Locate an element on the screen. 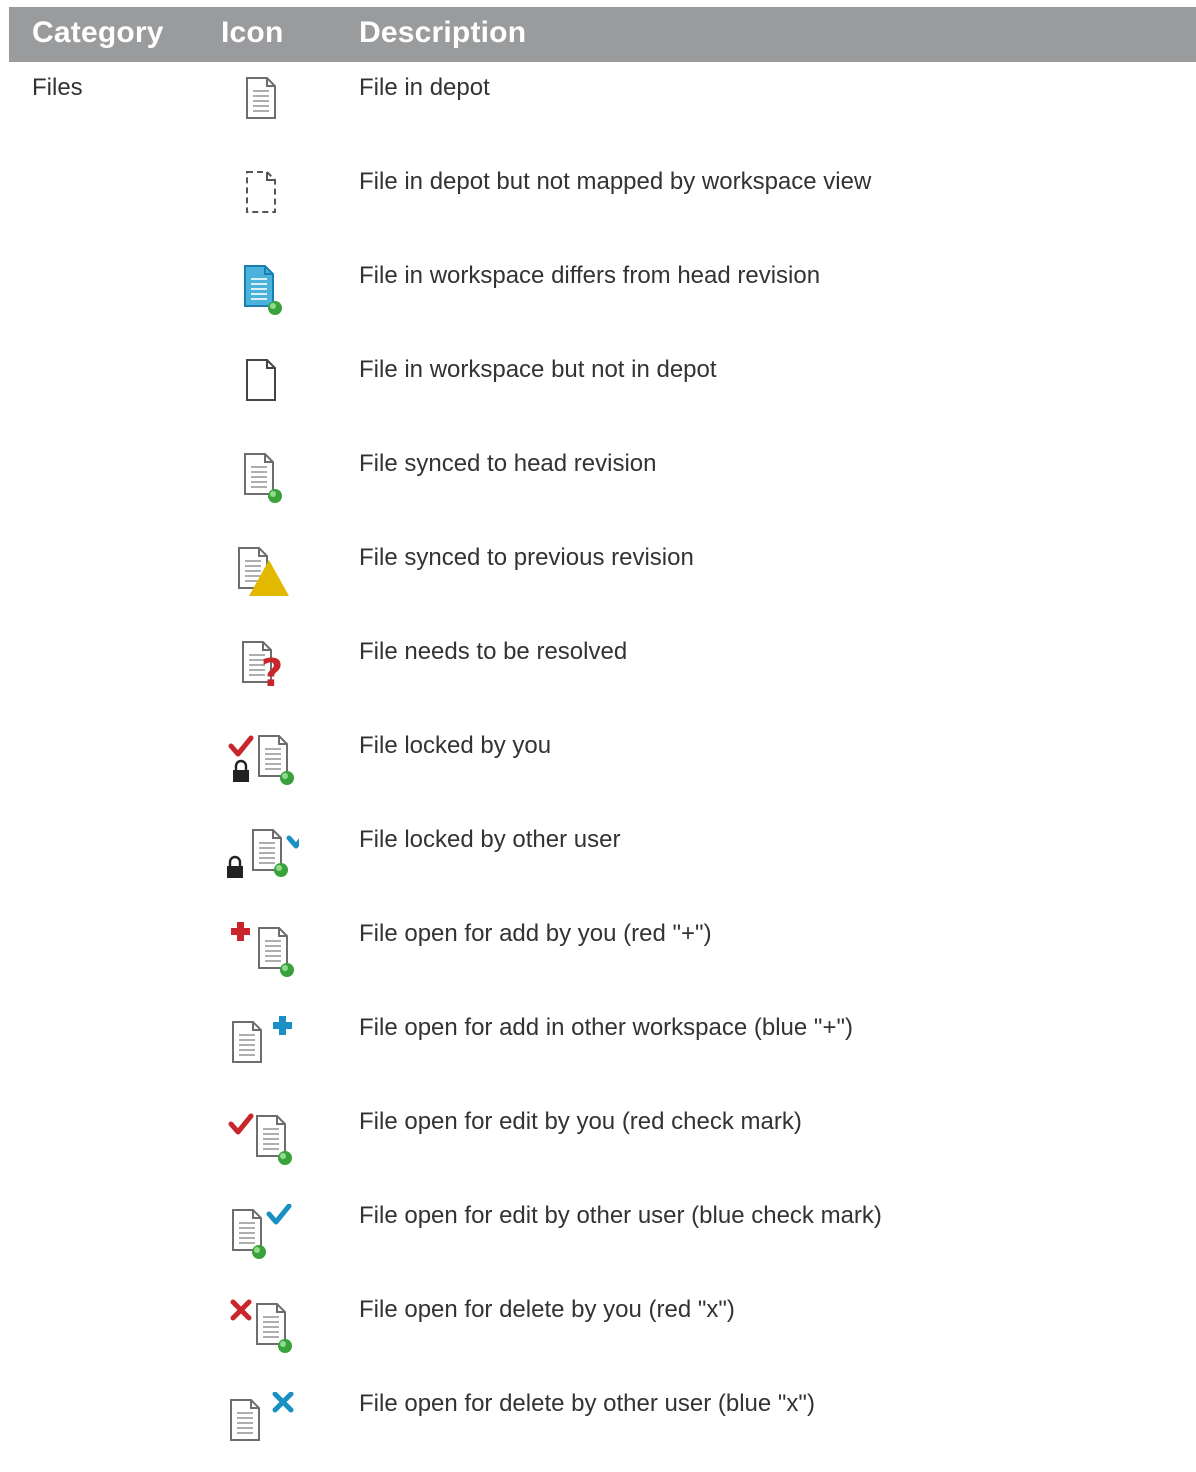 The width and height of the screenshot is (1196, 1472). table-row: File in workspace but not in depot is located at coordinates (602, 391).